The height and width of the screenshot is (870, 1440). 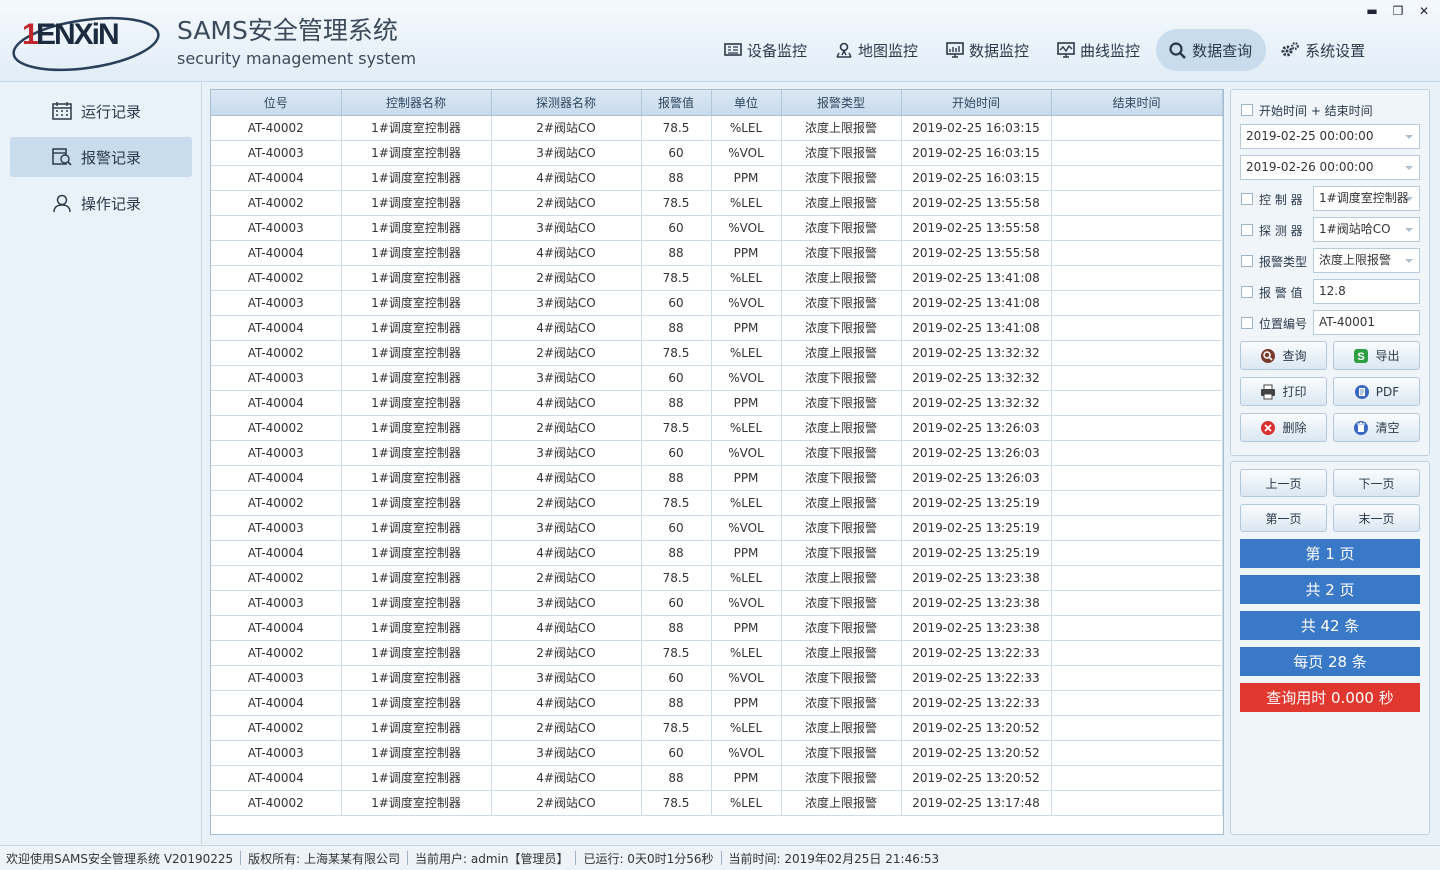 I want to click on start-time-field: 2019-02-25 00:00:00, so click(x=1330, y=136).